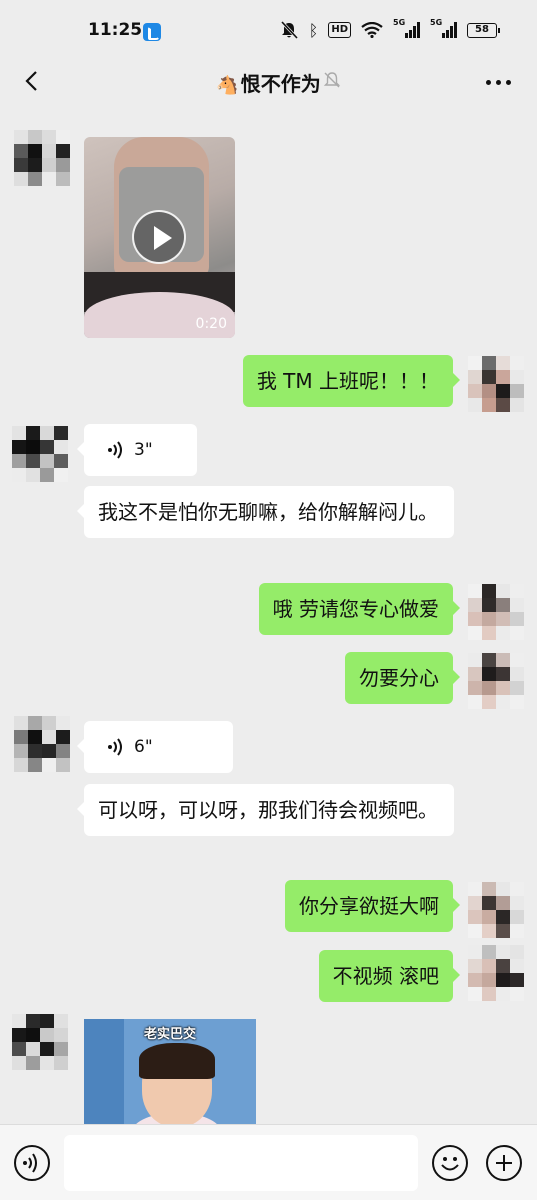 The height and width of the screenshot is (1200, 537). Describe the element at coordinates (498, 82) in the screenshot. I see `more-options-icon` at that location.